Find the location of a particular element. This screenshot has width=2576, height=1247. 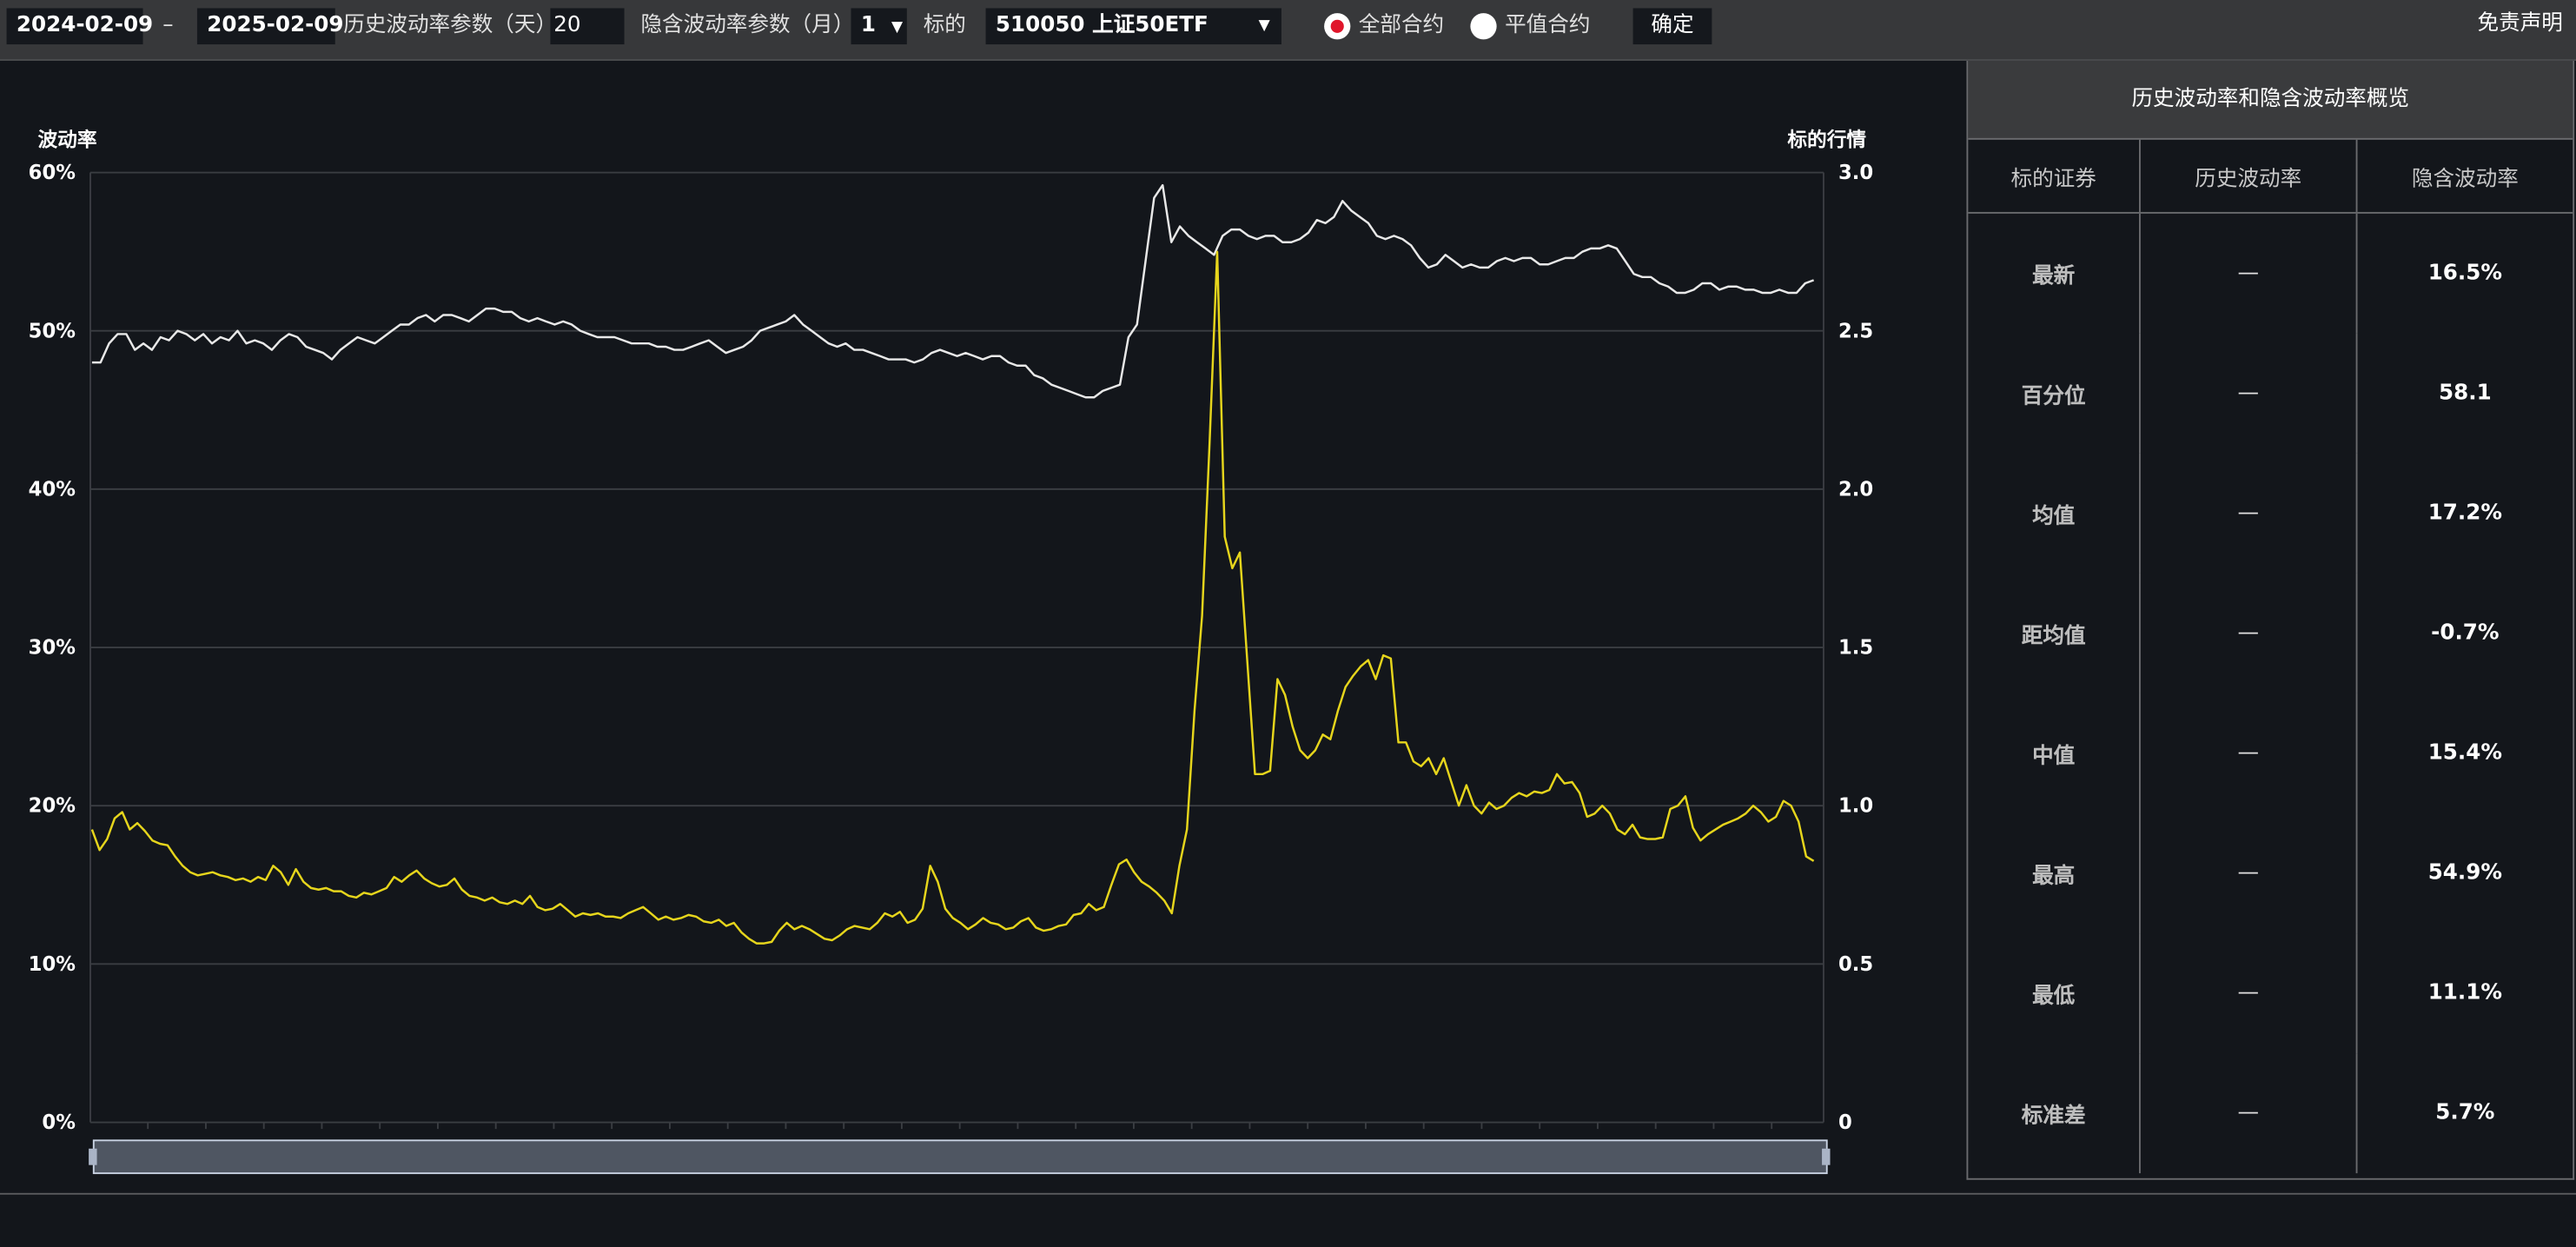

range-slider-track is located at coordinates (960, 1157).